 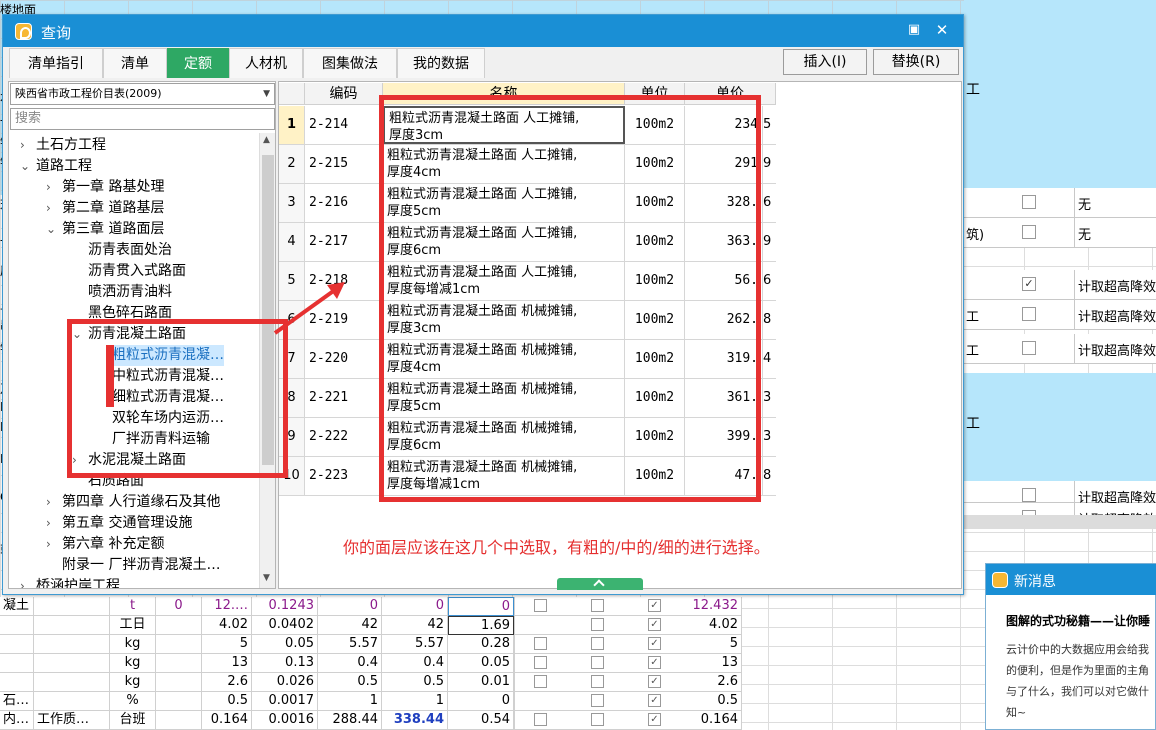 I want to click on tab-bill-guide: 清单指引, so click(x=56, y=63).